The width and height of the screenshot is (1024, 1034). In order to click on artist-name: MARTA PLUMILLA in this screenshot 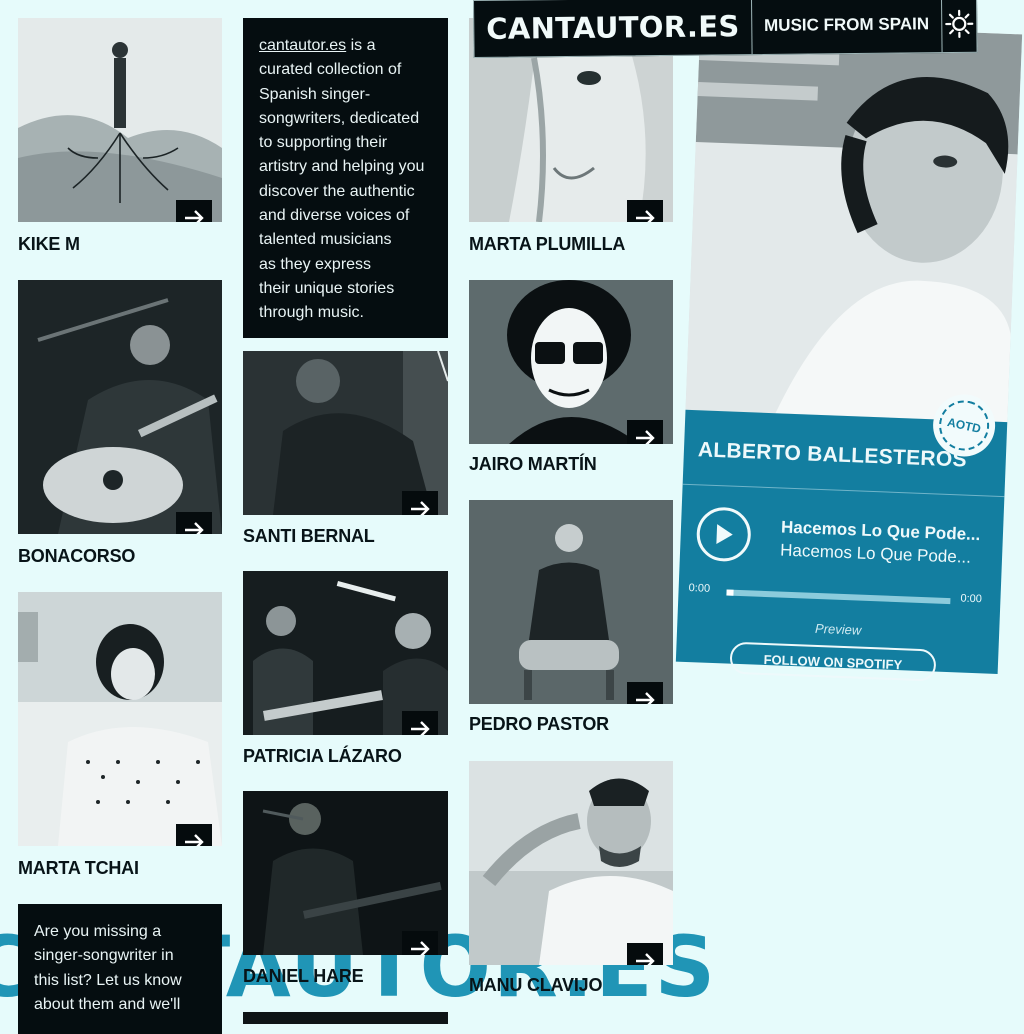, I will do `click(547, 244)`.